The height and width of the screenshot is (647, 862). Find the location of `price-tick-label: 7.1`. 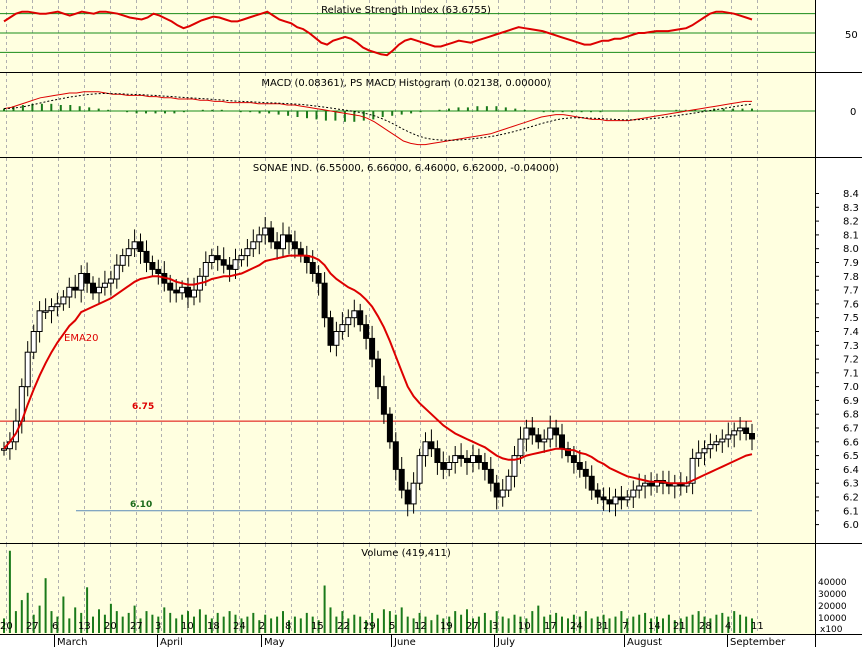

price-tick-label: 7.1 is located at coordinates (851, 373).